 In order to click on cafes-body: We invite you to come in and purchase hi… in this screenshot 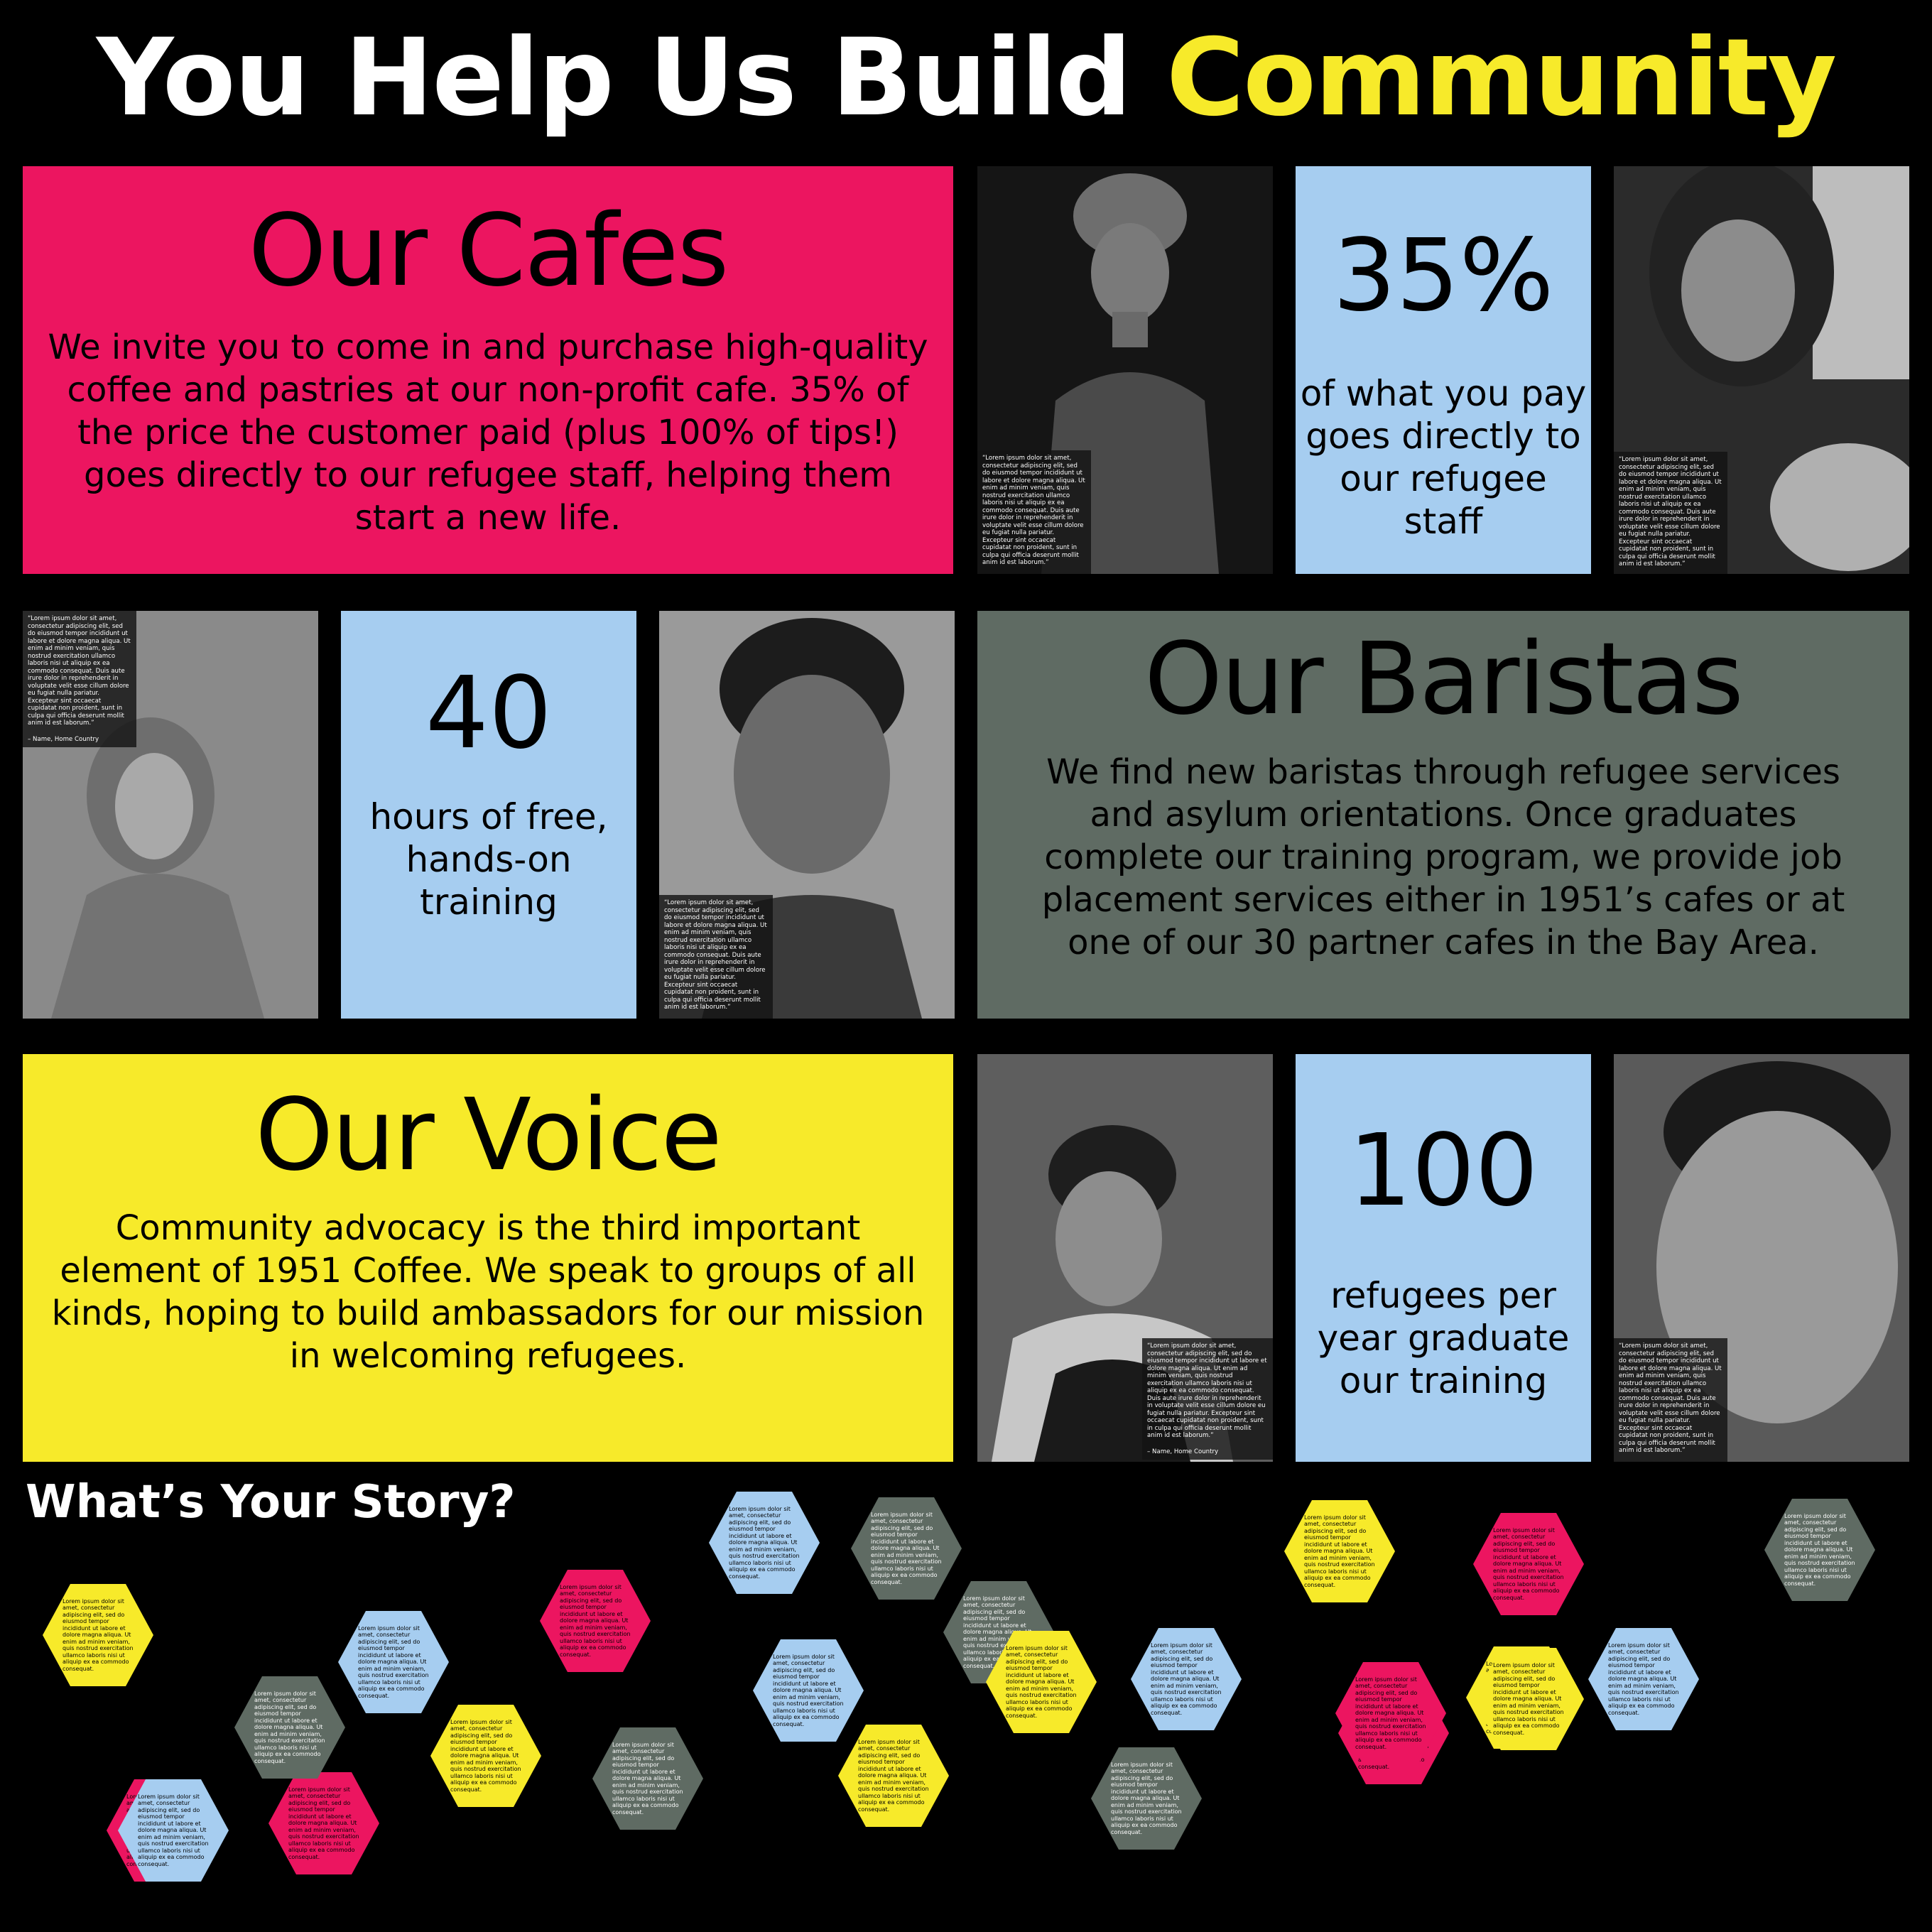, I will do `click(488, 432)`.